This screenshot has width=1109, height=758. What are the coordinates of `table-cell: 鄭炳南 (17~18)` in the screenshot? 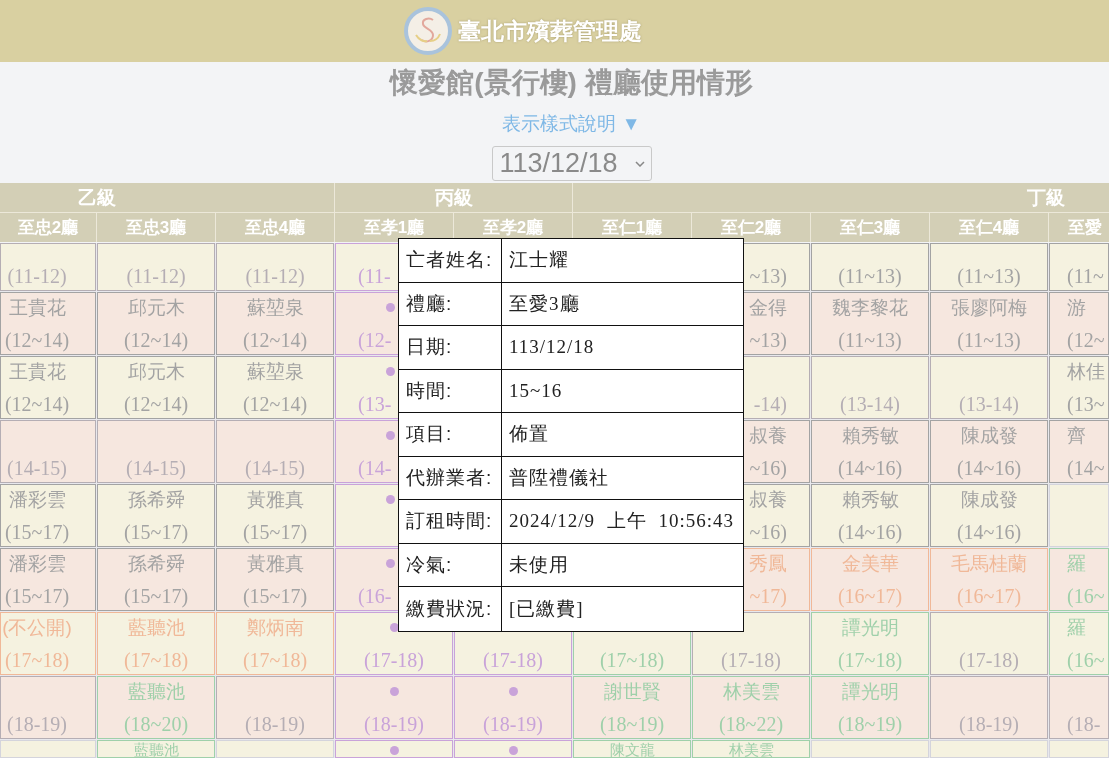 It's located at (275, 643).